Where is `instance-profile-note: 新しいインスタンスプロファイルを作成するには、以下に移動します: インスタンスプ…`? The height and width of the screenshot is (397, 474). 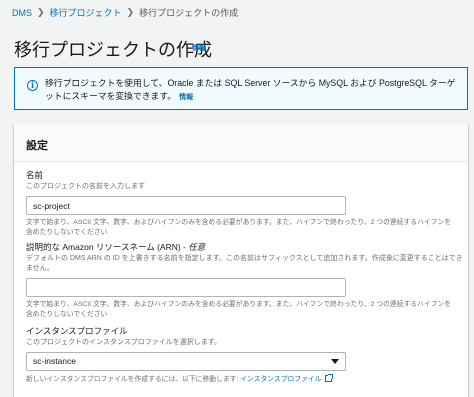 instance-profile-note: 新しいインスタンスプロファイルを作成するには、以下に移動します: インスタンスプ… is located at coordinates (186, 379).